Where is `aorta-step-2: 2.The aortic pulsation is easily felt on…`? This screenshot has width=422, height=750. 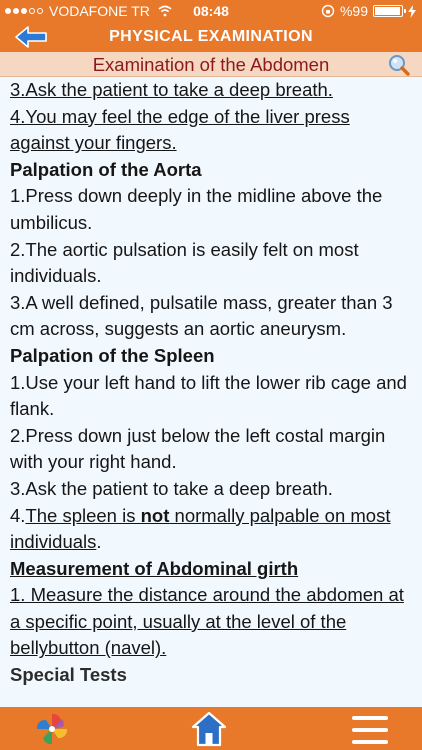 aorta-step-2: 2.The aortic pulsation is easily felt on… is located at coordinates (184, 262).